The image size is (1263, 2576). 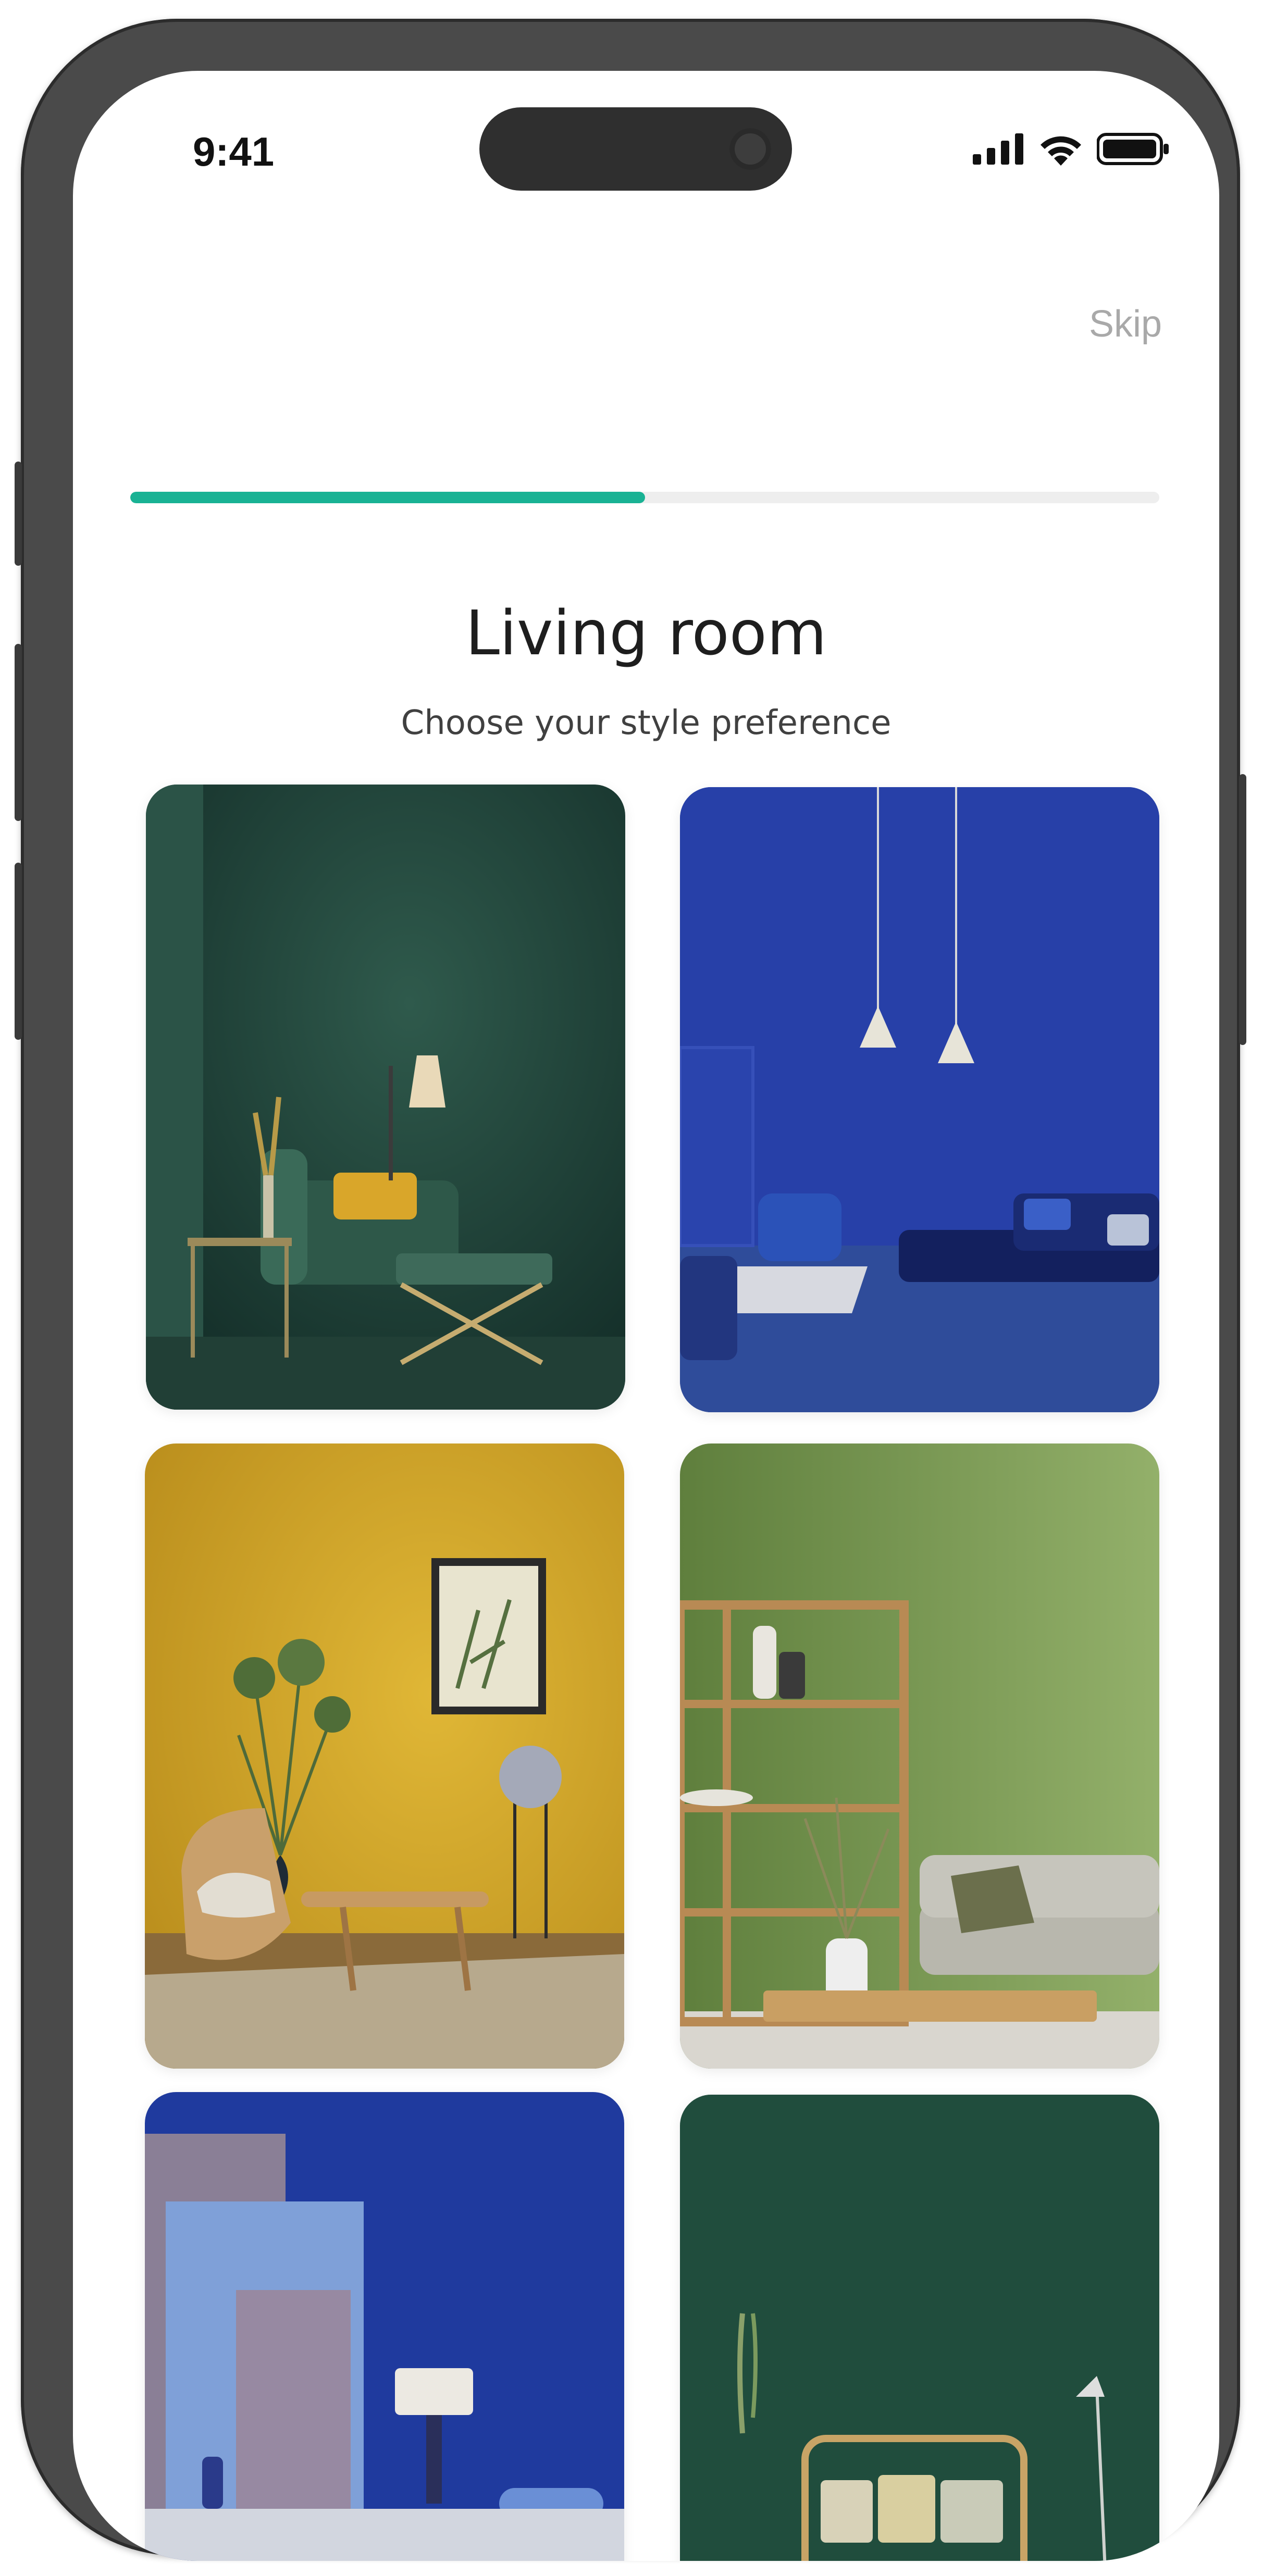 I want to click on page-title: Living room, so click(x=646, y=633).